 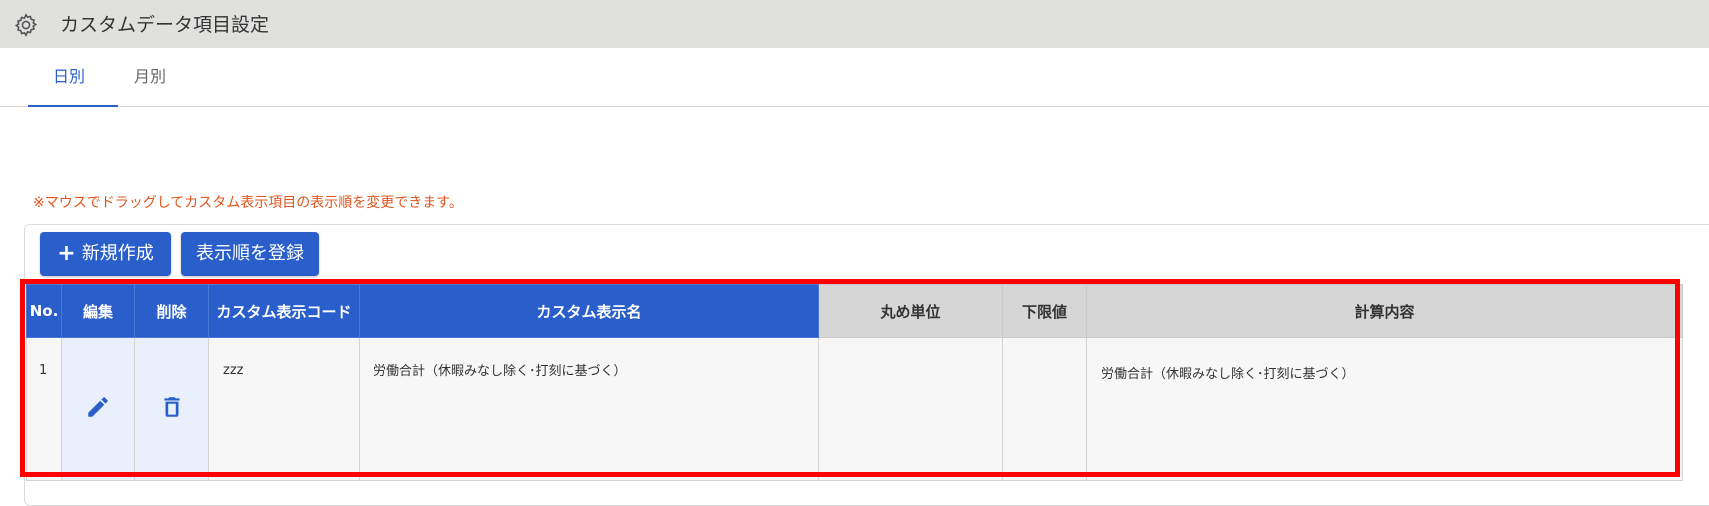 What do you see at coordinates (500, 371) in the screenshot?
I see `custom-name: 労働合計（休暇みなし除く･打刻に基づく）` at bounding box center [500, 371].